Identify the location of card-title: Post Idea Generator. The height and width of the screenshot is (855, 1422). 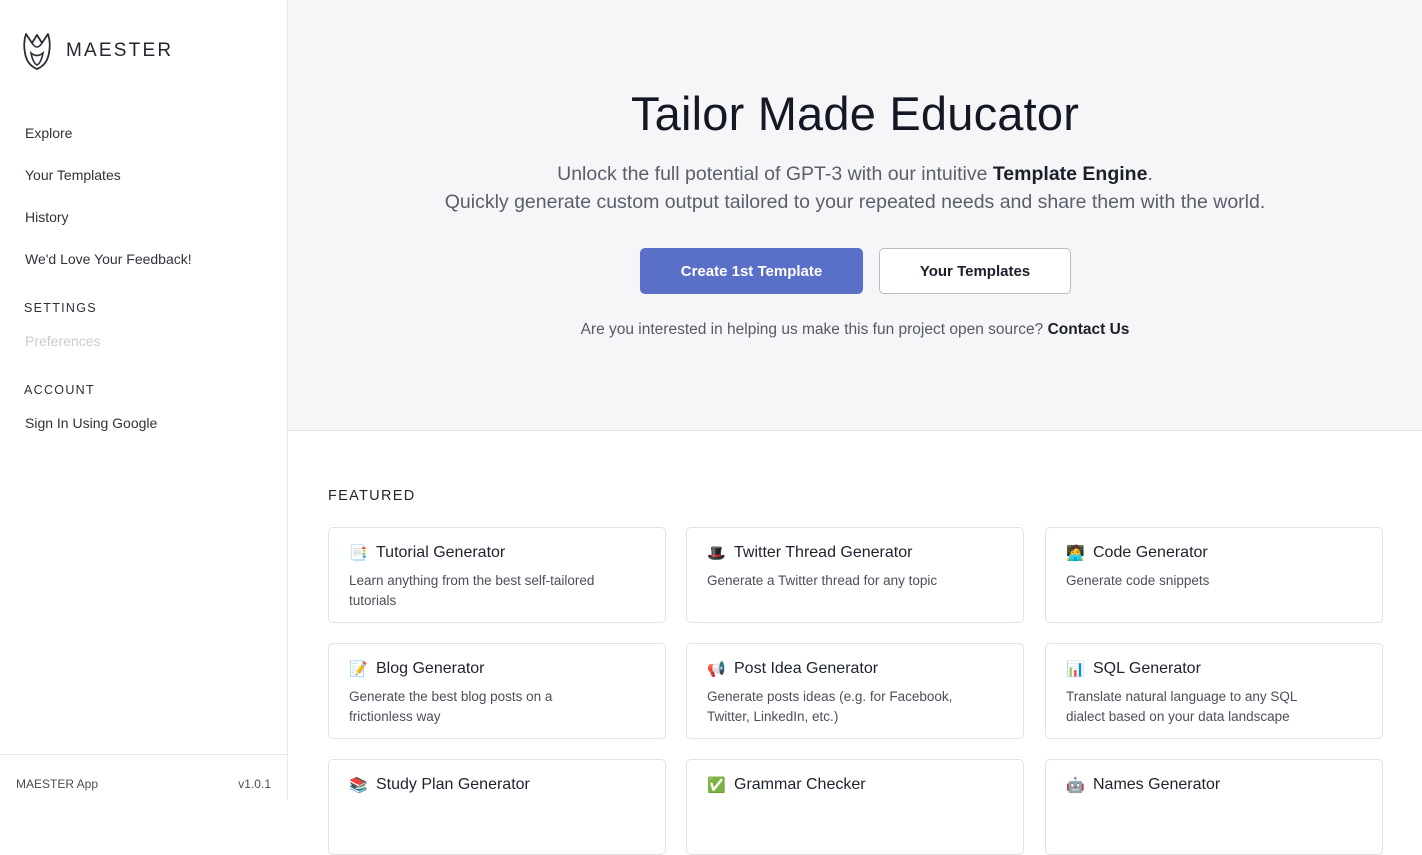
(806, 668).